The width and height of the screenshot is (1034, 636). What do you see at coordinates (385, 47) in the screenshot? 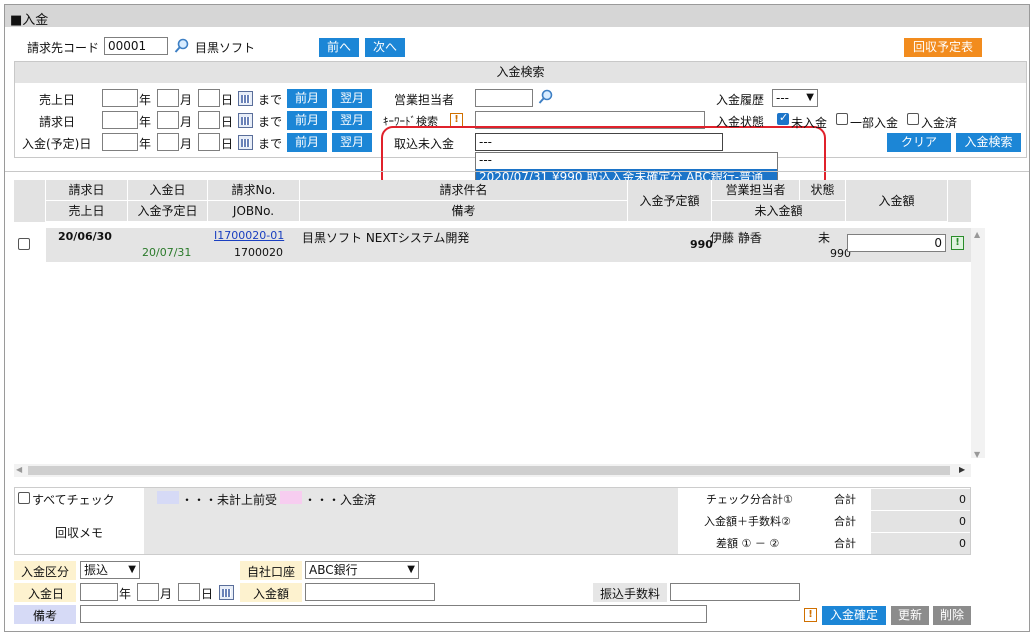
I see `next-button: 次へ` at bounding box center [385, 47].